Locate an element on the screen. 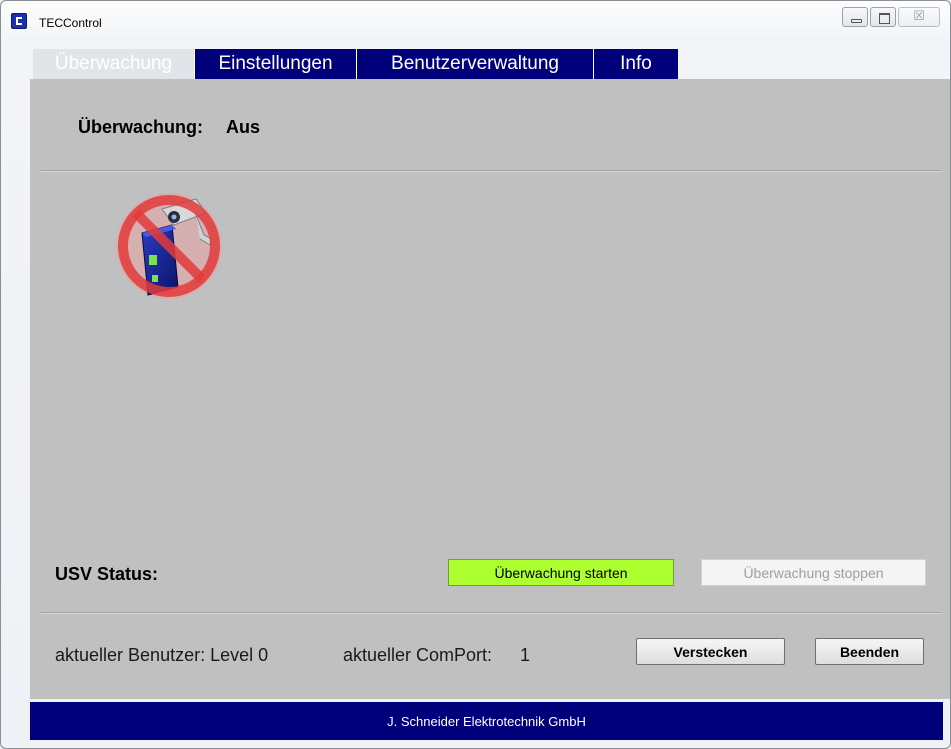 This screenshot has height=749, width=951. usv-status-label: USV Status: is located at coordinates (107, 574).